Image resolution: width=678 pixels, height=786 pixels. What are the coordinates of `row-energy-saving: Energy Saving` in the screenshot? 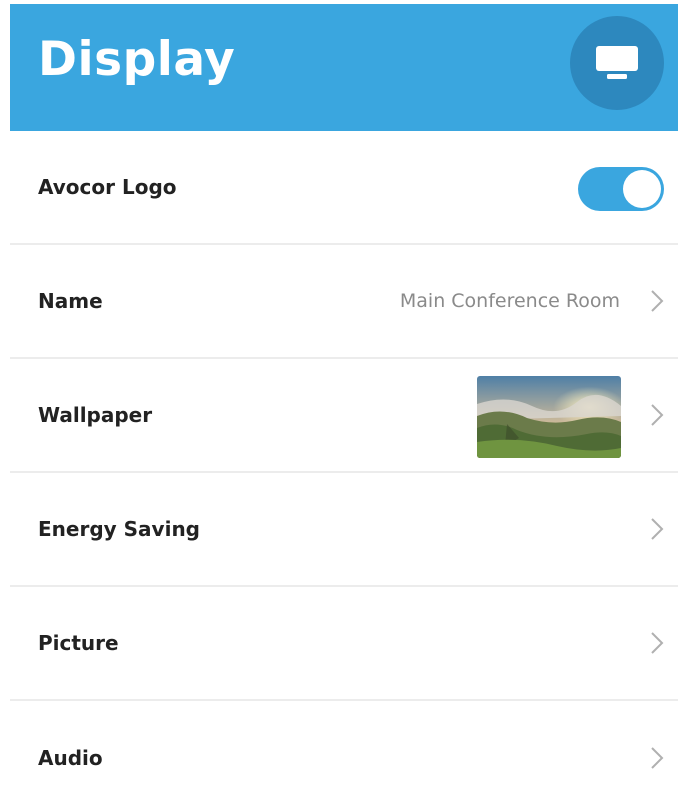 It's located at (344, 530).